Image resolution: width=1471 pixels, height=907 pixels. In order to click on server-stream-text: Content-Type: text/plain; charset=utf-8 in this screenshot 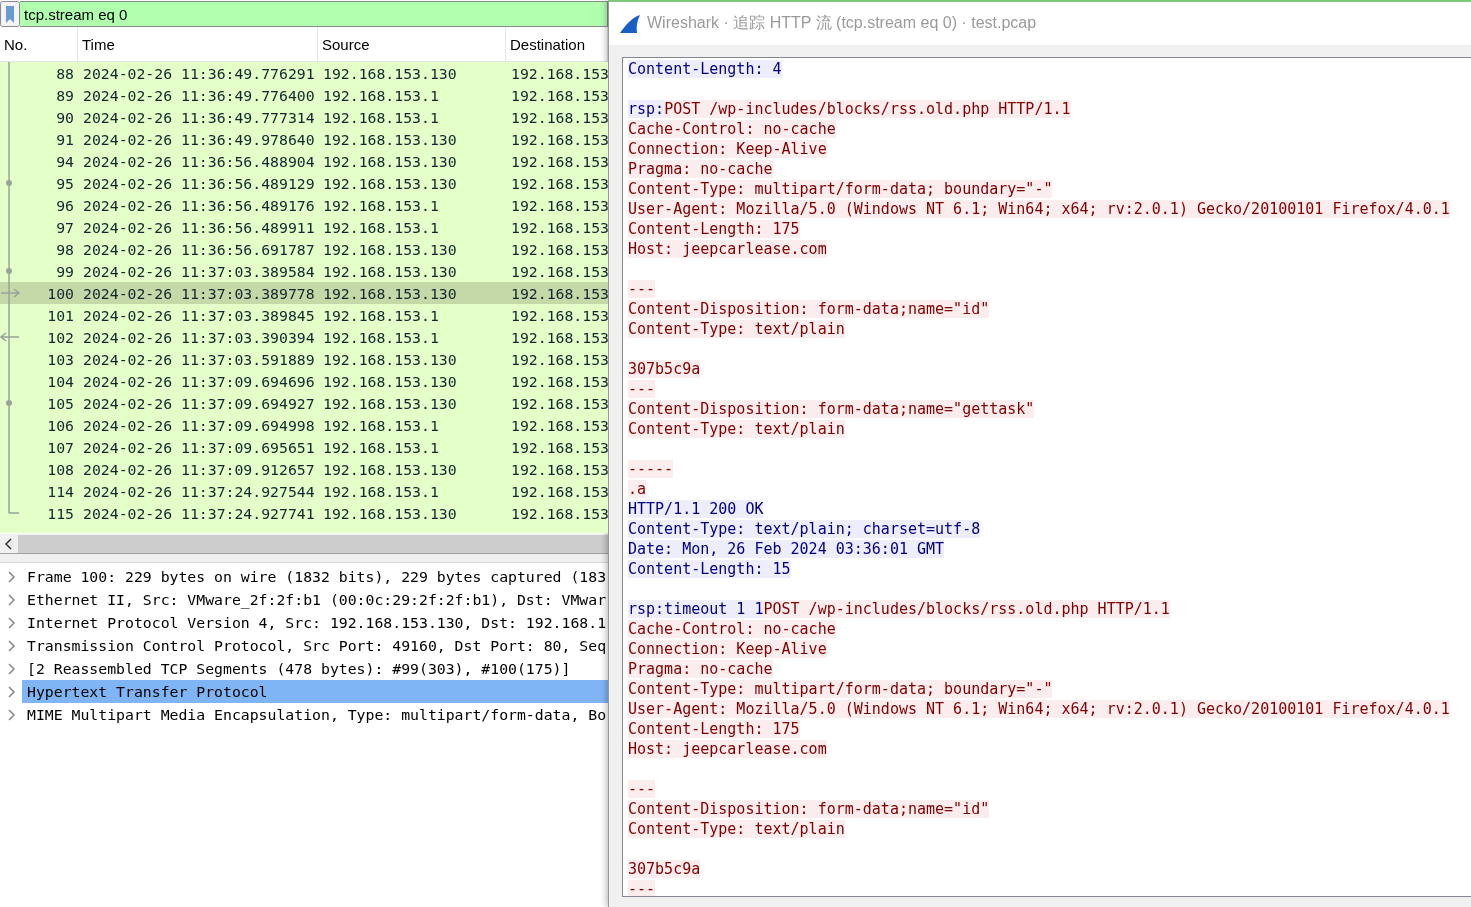, I will do `click(804, 529)`.